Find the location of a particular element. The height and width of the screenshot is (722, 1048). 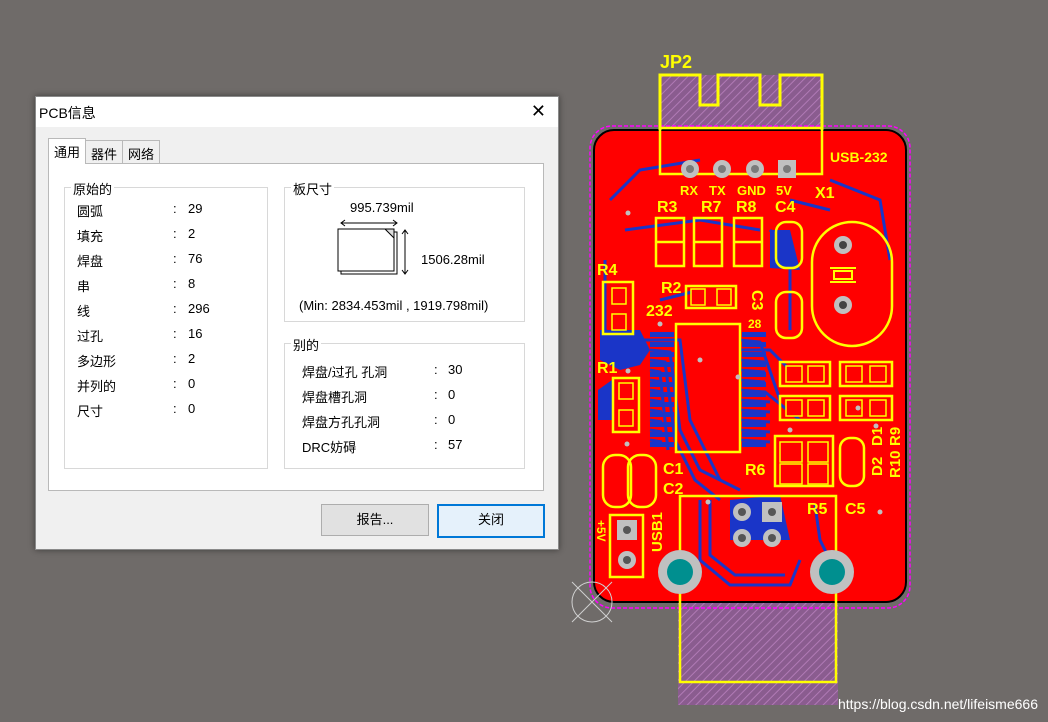

label-c5: C5 is located at coordinates (855, 509).